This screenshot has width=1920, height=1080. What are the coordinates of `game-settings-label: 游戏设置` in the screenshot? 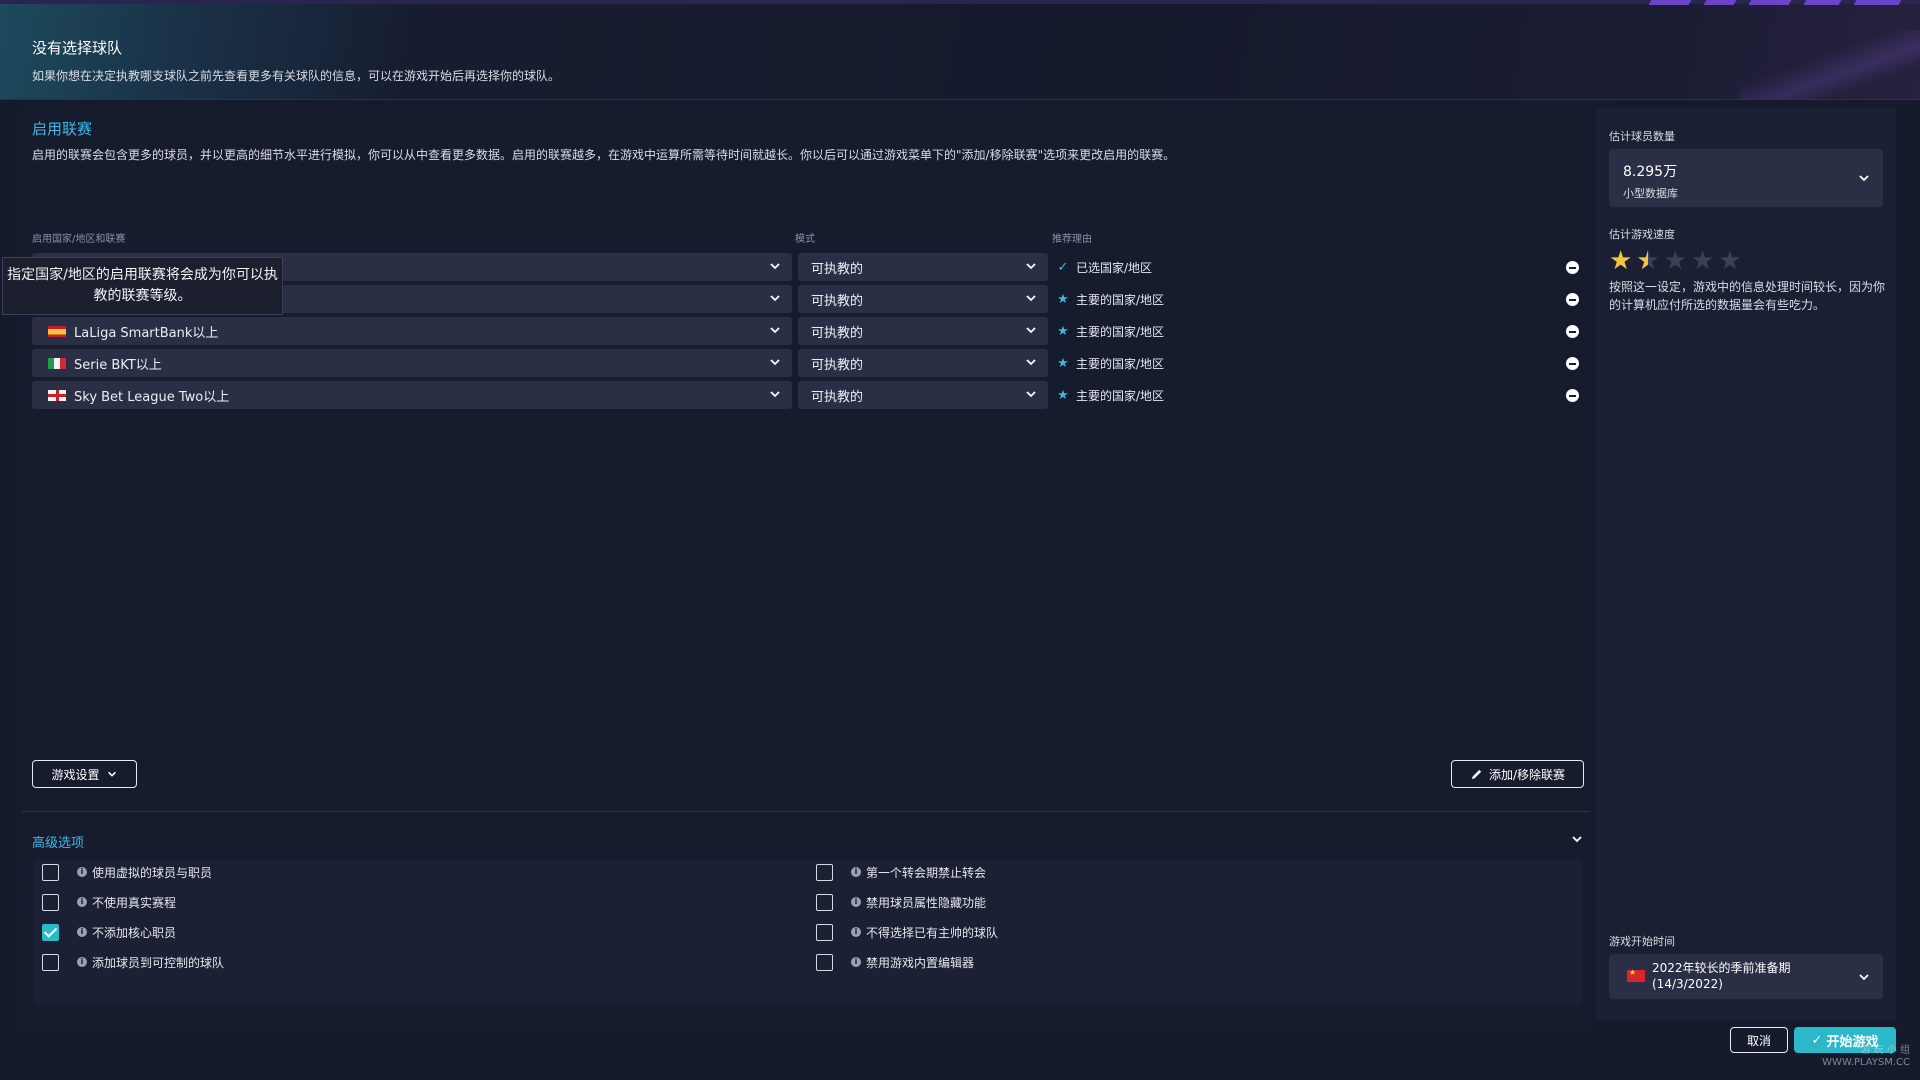 It's located at (75, 774).